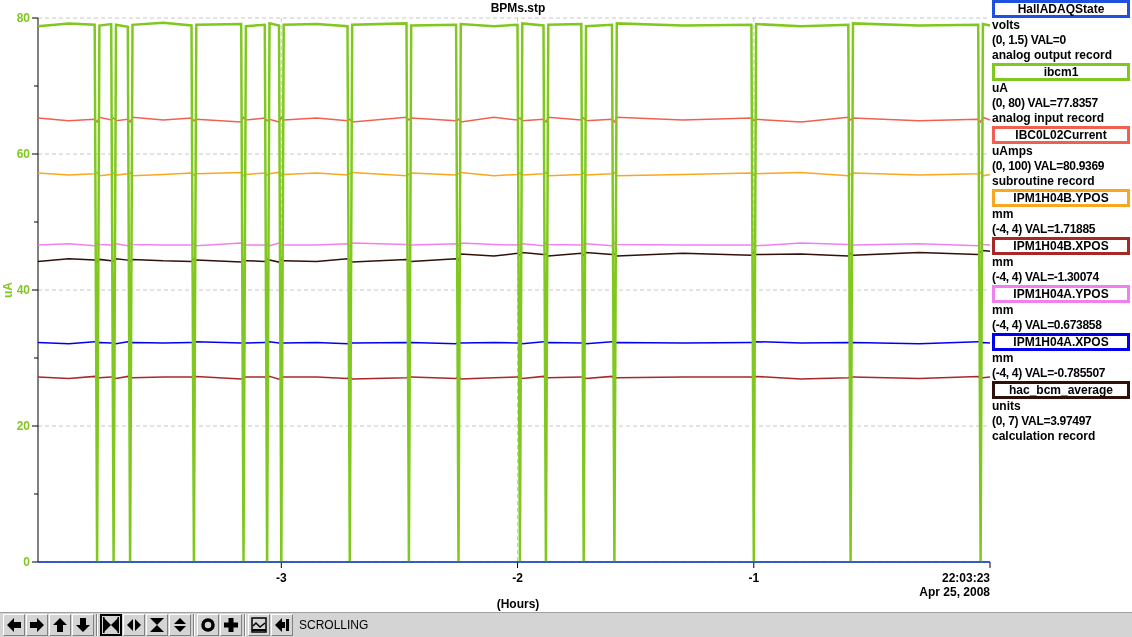 The width and height of the screenshot is (1132, 637). What do you see at coordinates (1061, 9) in the screenshot?
I see `legend-button: HallADAQState` at bounding box center [1061, 9].